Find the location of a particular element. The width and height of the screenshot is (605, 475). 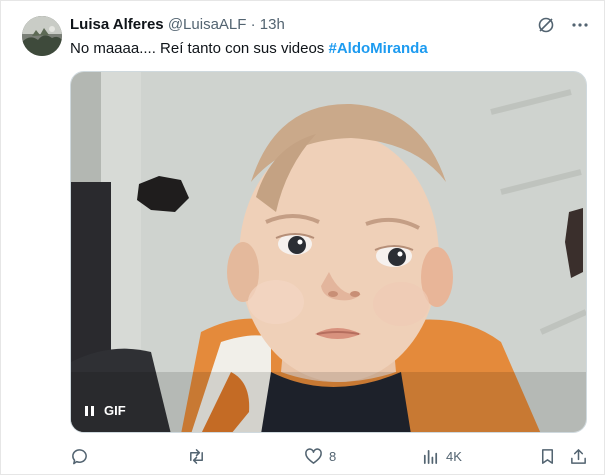

like-count: 8 is located at coordinates (333, 456).